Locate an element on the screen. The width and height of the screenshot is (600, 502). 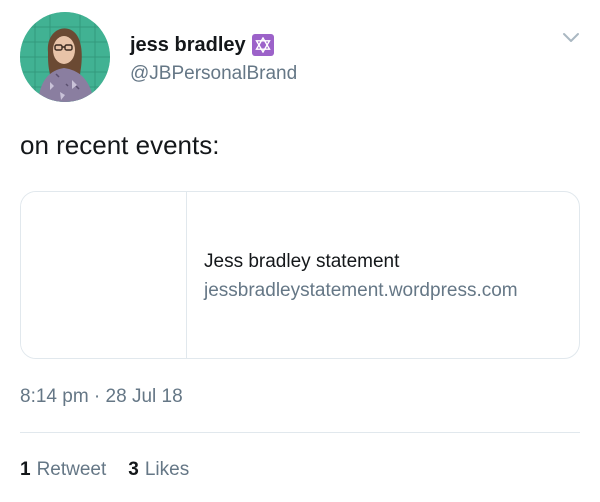
likes-stat: 3 Likes is located at coordinates (158, 470).